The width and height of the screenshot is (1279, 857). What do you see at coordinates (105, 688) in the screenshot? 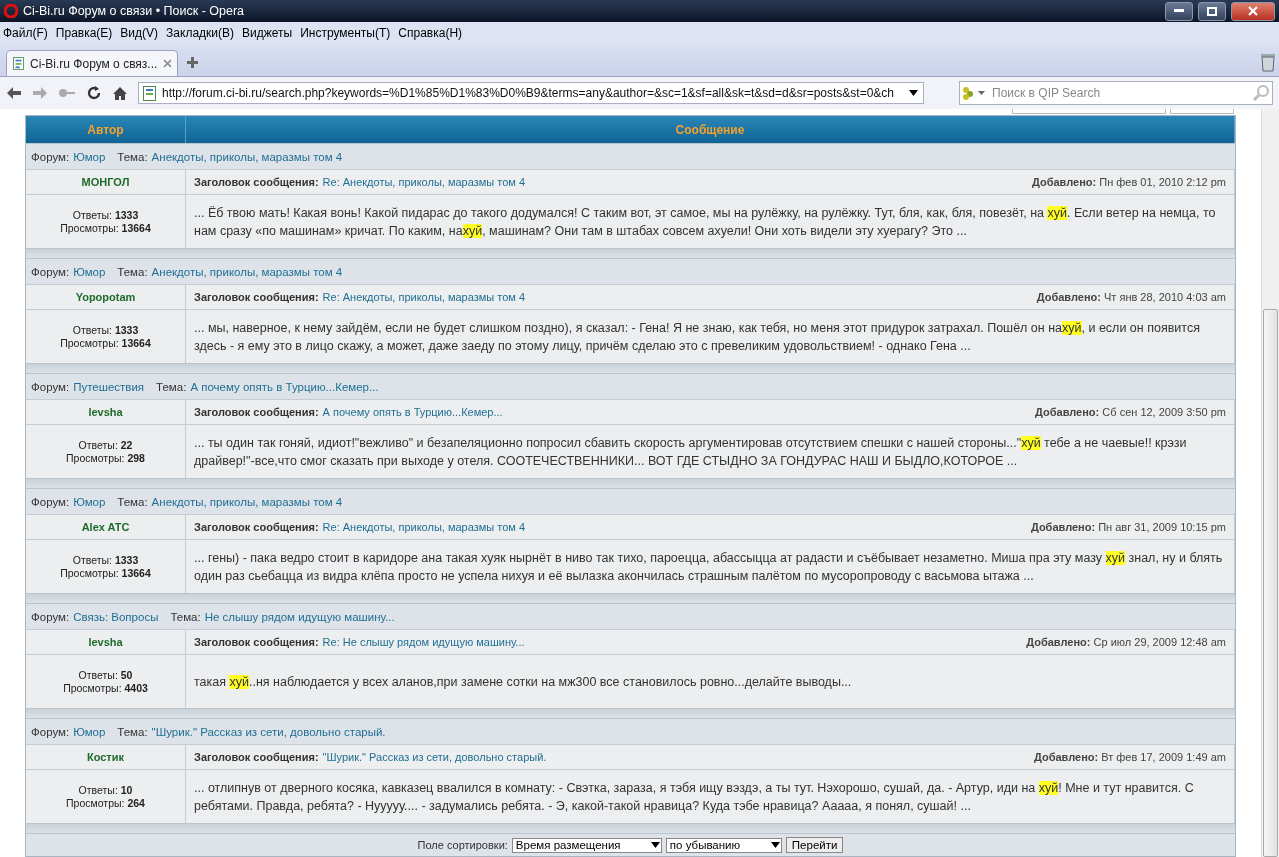
I see `views-count: Просмотры: 4403` at bounding box center [105, 688].